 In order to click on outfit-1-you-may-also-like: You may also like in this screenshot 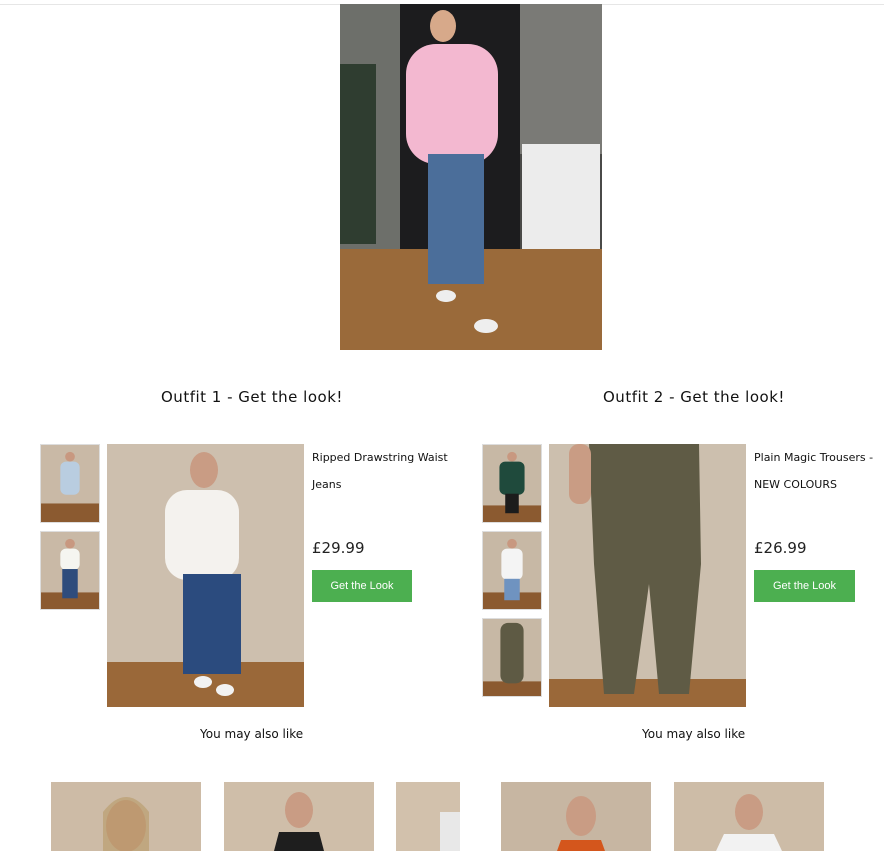, I will do `click(252, 734)`.